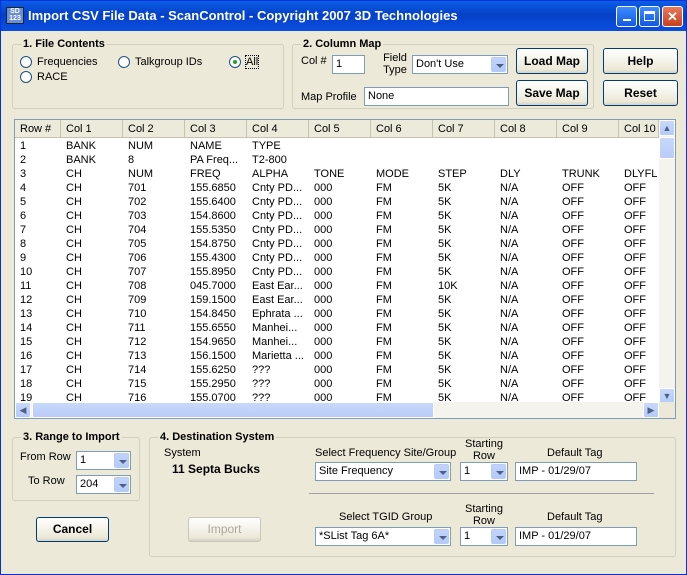 Image resolution: width=687 pixels, height=575 pixels. What do you see at coordinates (626, 16) in the screenshot?
I see `minimize-button` at bounding box center [626, 16].